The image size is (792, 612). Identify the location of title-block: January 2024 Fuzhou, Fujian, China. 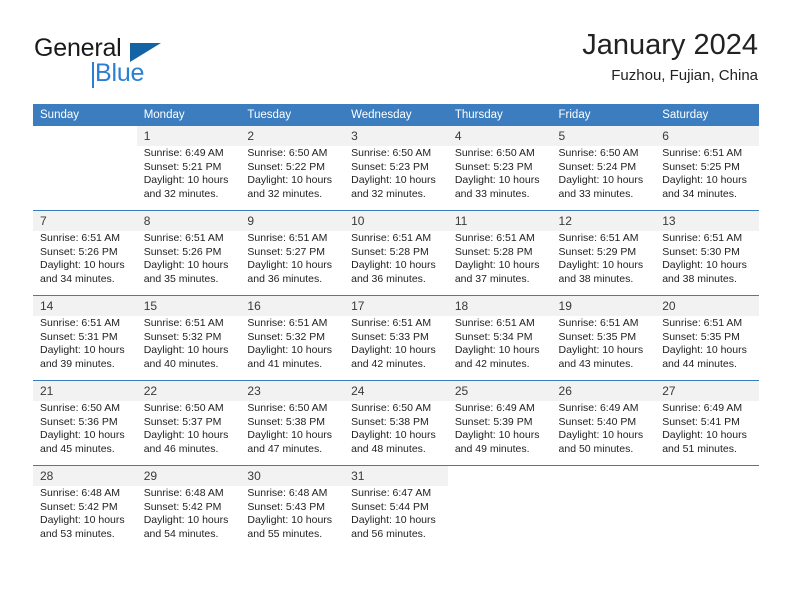
(670, 57).